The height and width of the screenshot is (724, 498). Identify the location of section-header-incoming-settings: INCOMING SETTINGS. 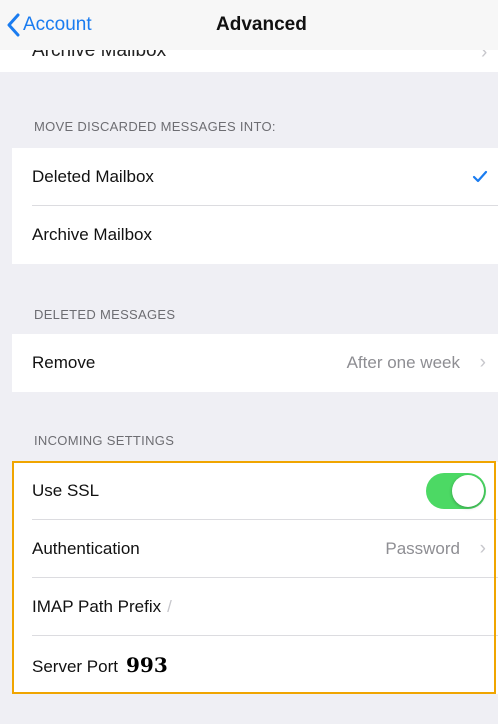
(104, 440).